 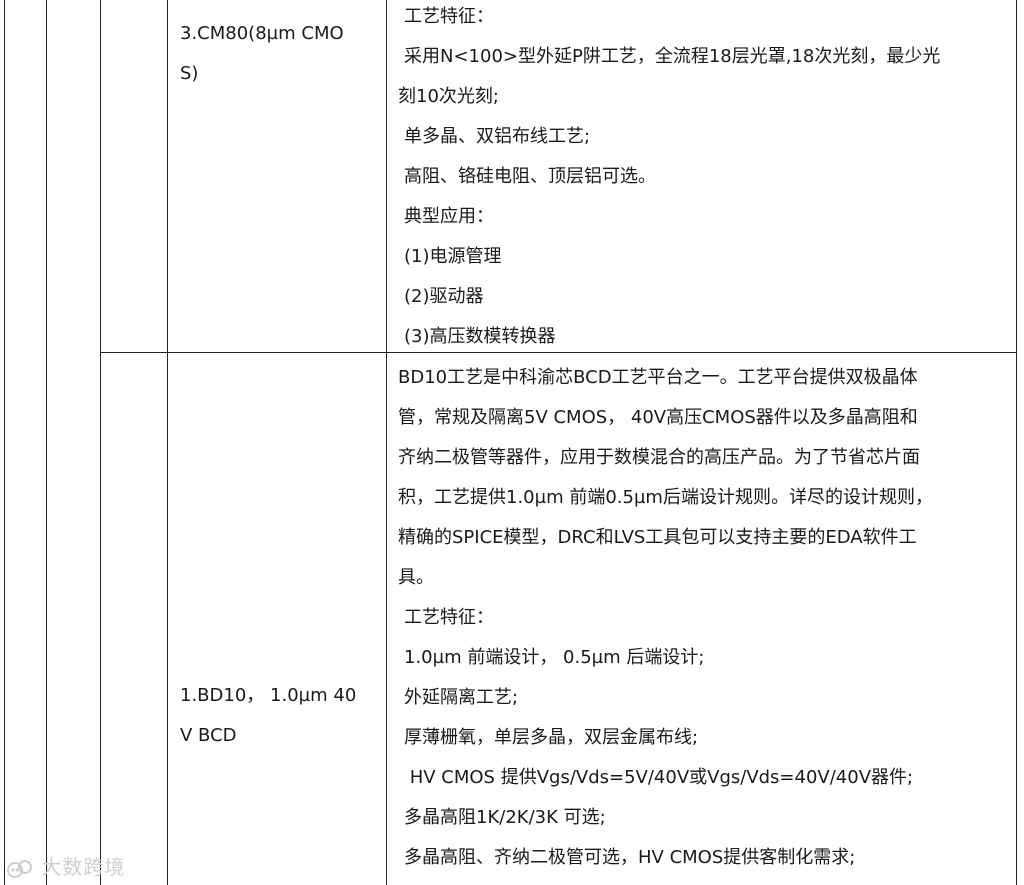 I want to click on process-name-part: 1.0µm, so click(x=299, y=695).